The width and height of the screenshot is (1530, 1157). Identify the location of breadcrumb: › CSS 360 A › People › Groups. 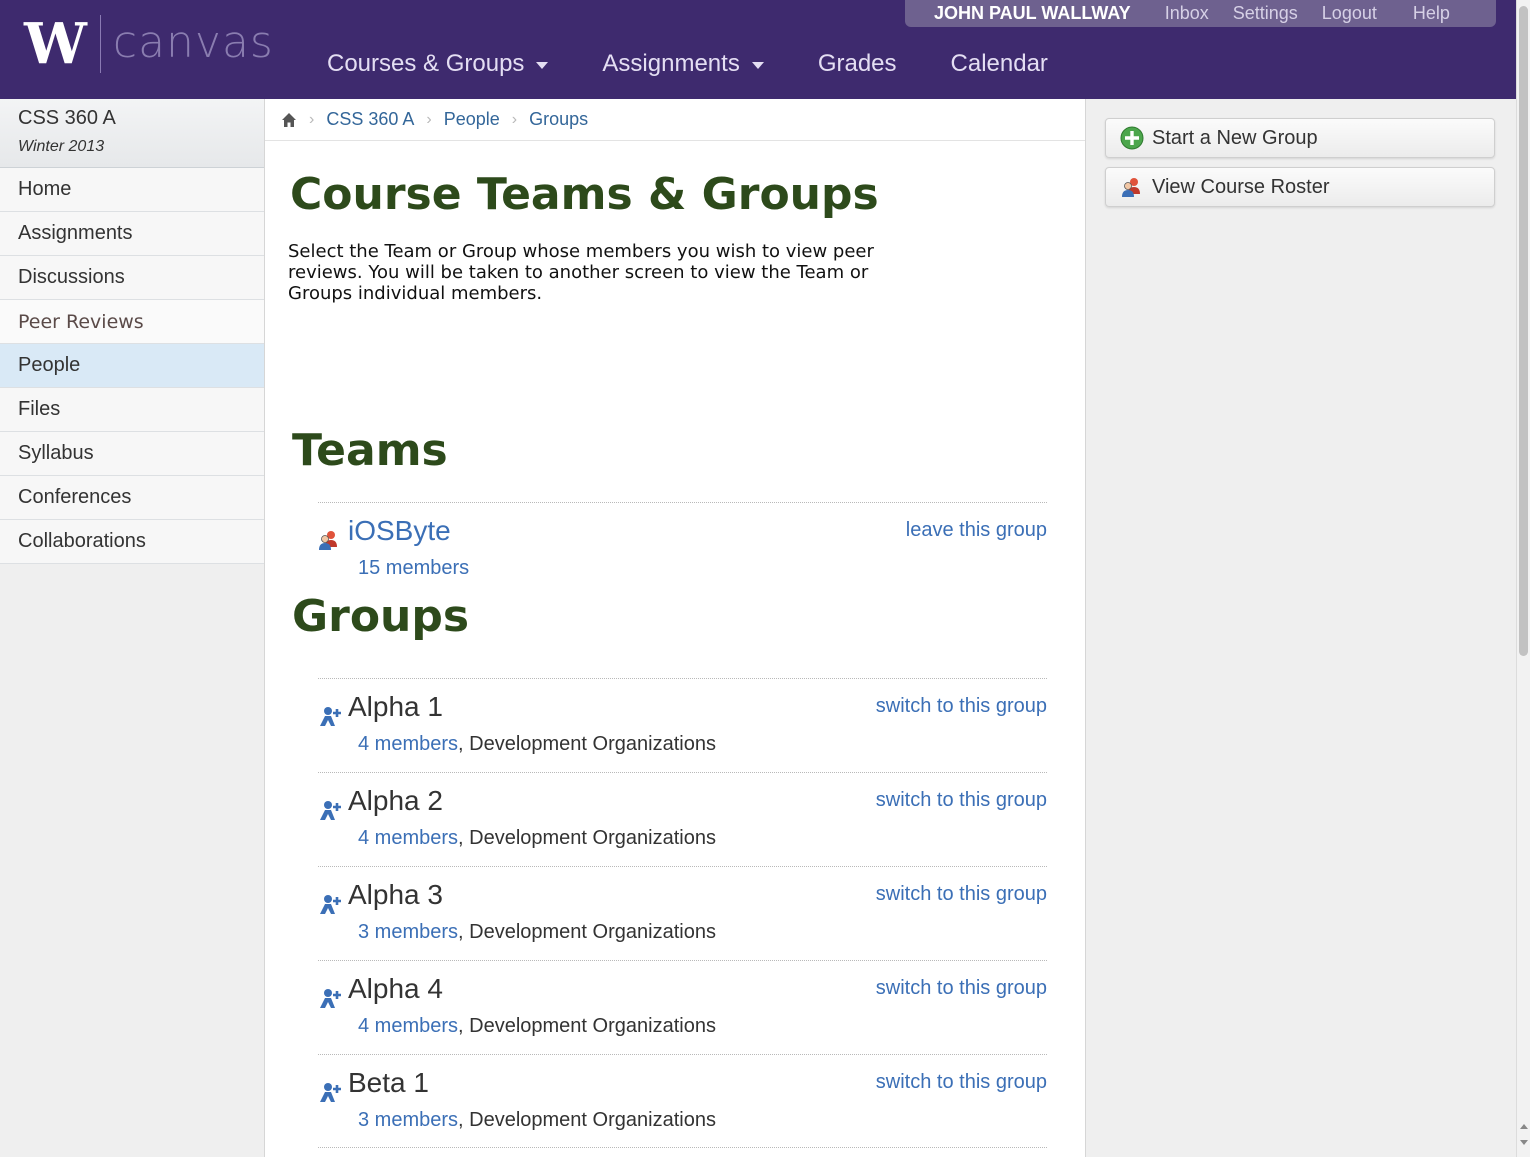
(675, 120).